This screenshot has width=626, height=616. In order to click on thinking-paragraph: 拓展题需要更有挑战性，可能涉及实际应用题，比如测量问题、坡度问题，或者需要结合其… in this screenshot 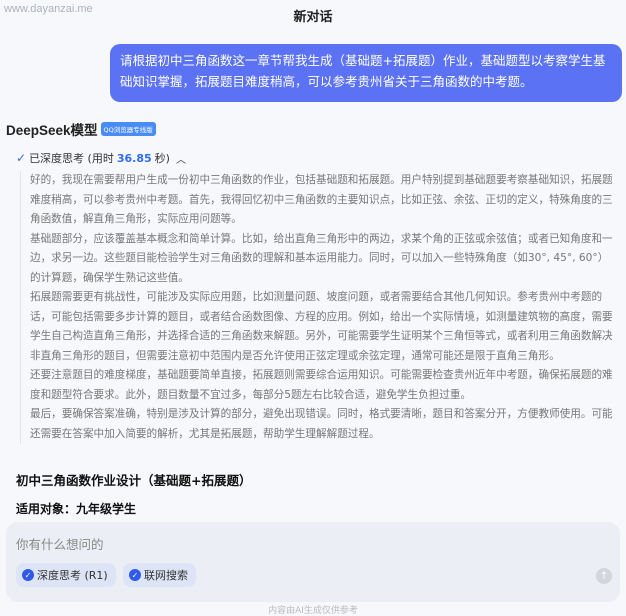, I will do `click(321, 326)`.